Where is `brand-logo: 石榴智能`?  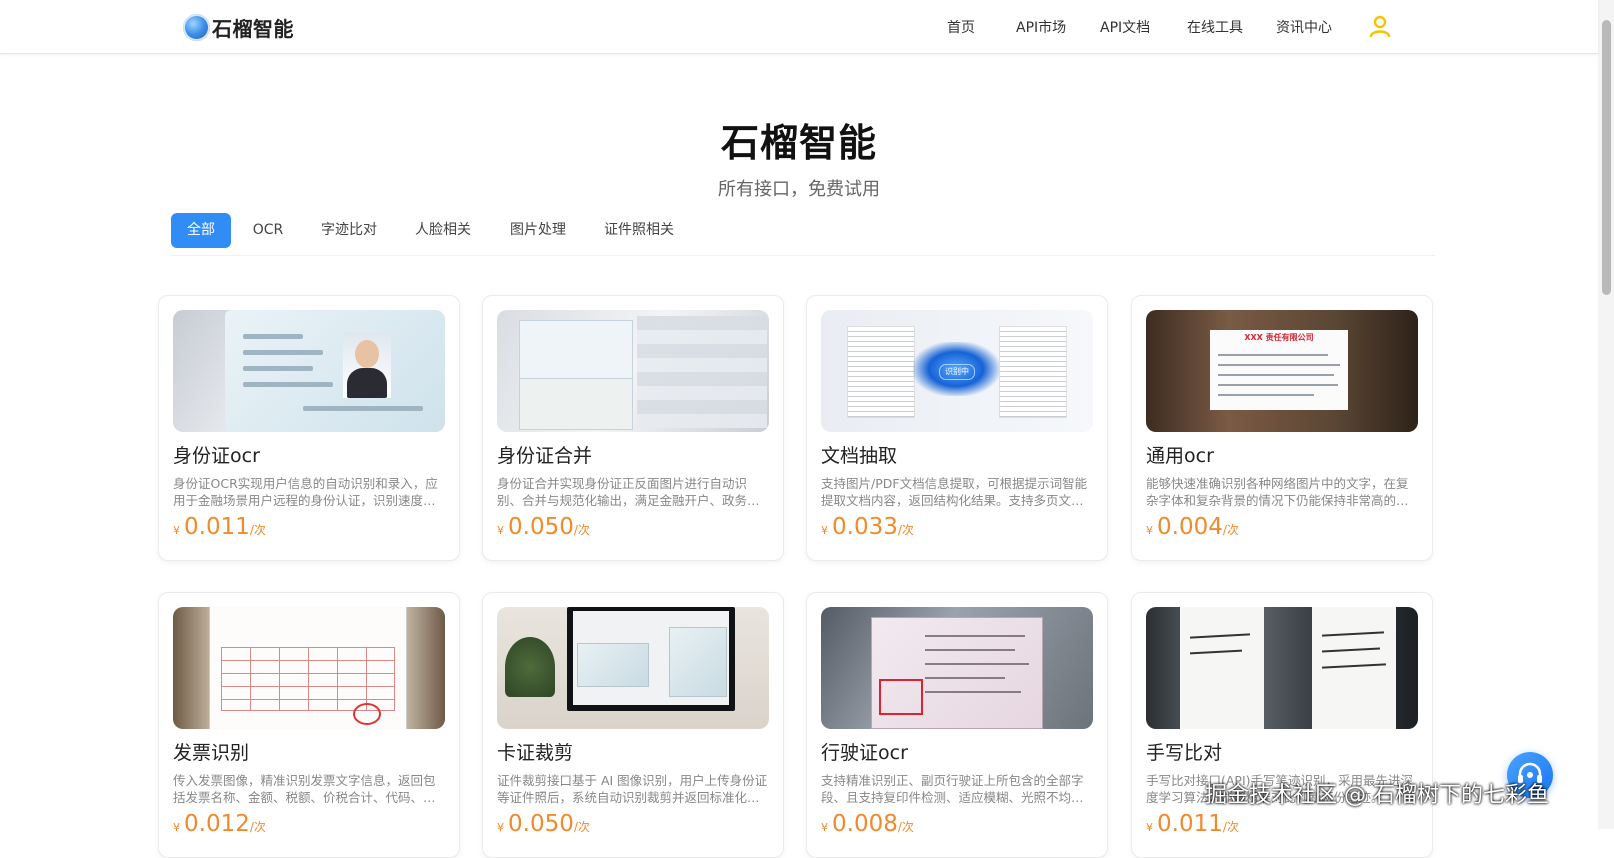
brand-logo: 石榴智能 is located at coordinates (238, 27).